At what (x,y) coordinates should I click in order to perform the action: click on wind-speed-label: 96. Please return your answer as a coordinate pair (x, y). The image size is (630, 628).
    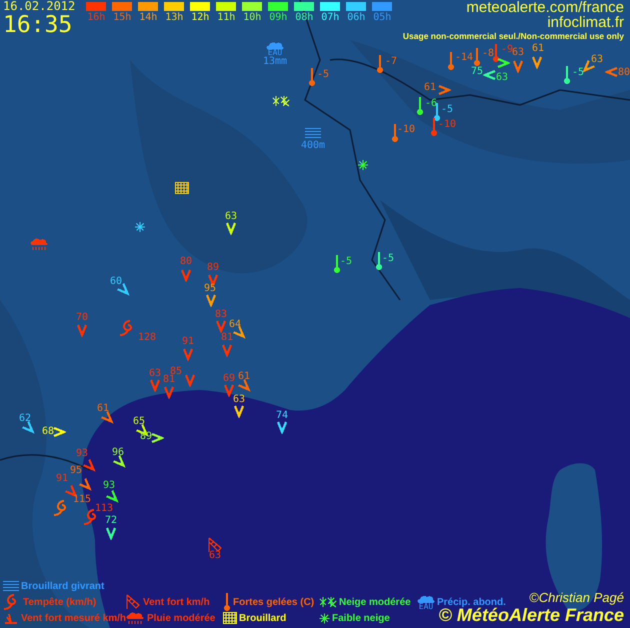
    Looking at the image, I should click on (118, 453).